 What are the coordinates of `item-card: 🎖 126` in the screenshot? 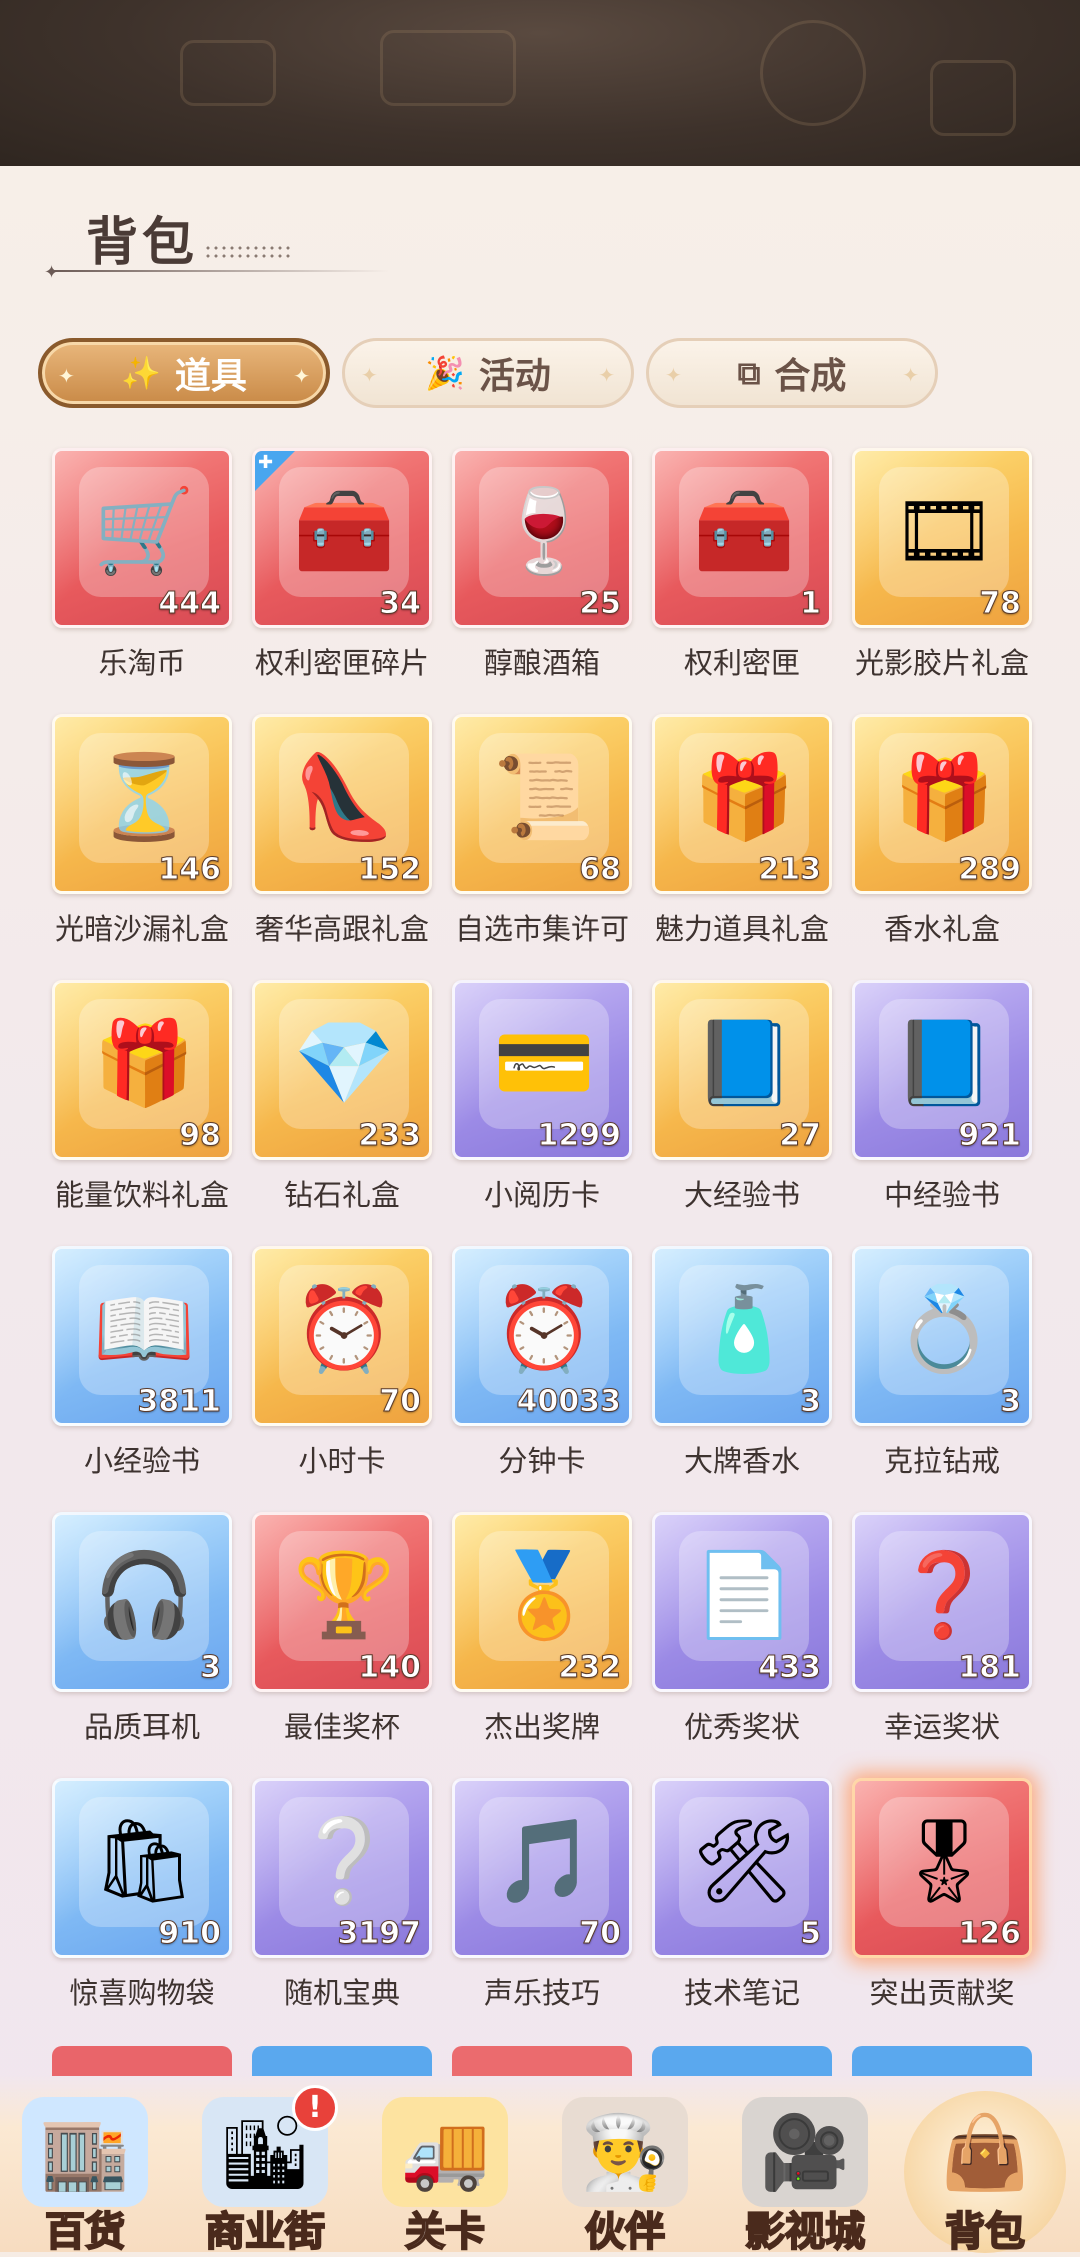 It's located at (942, 1868).